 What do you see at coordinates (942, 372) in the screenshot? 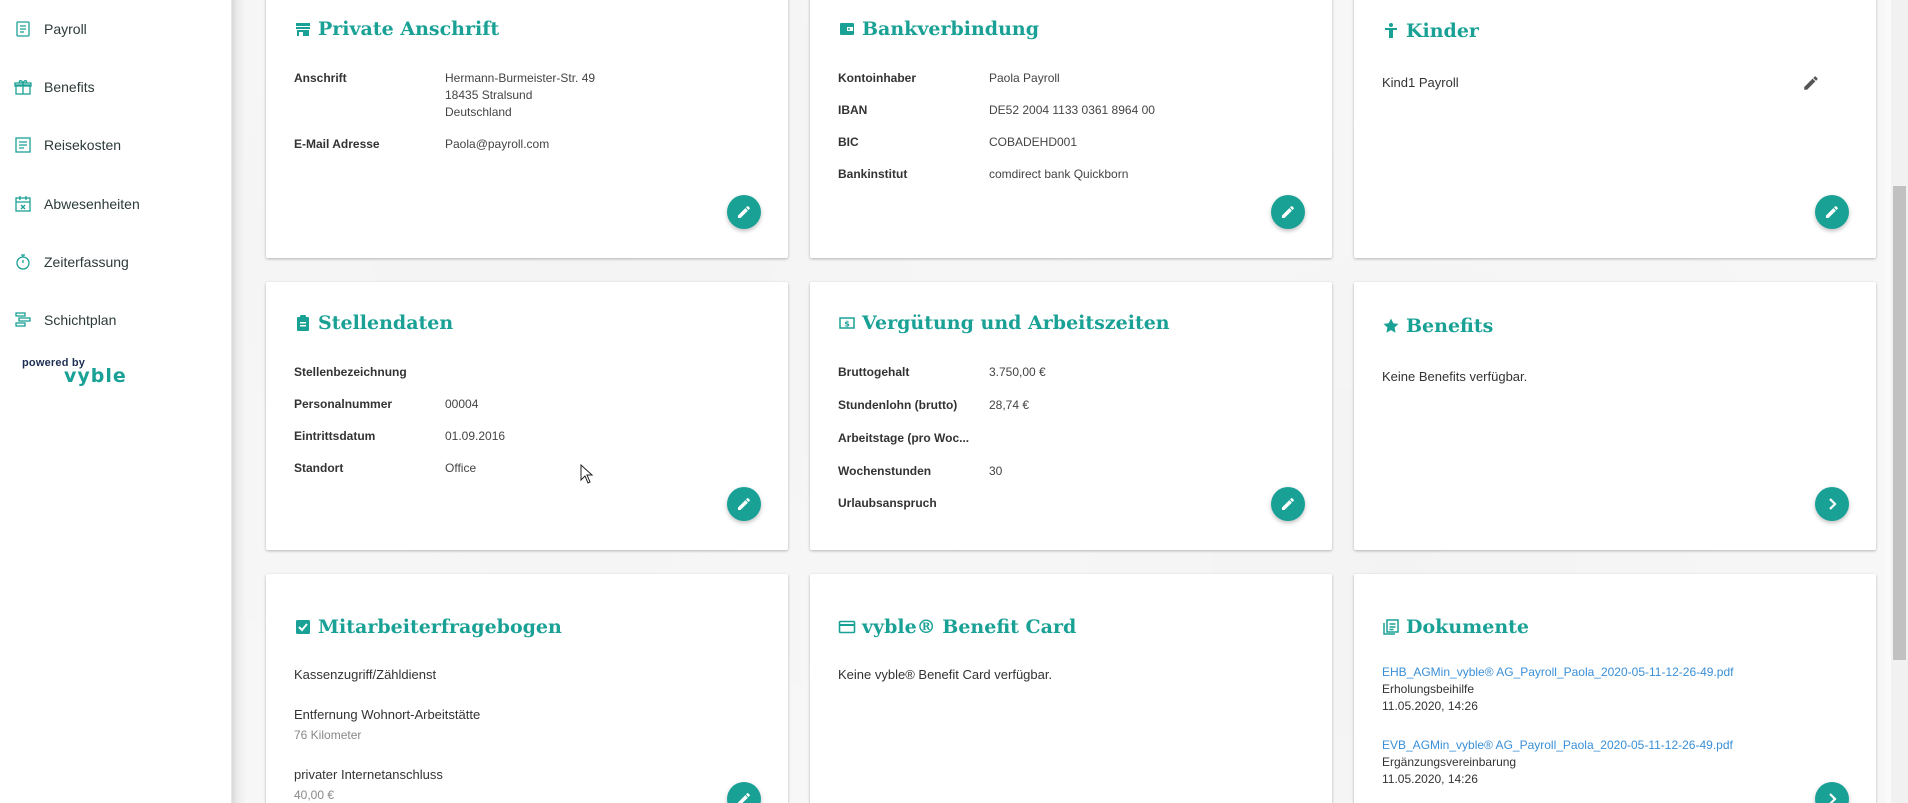
I see `field-bruttogehalt: Bruttogehalt 3.750,00 €` at bounding box center [942, 372].